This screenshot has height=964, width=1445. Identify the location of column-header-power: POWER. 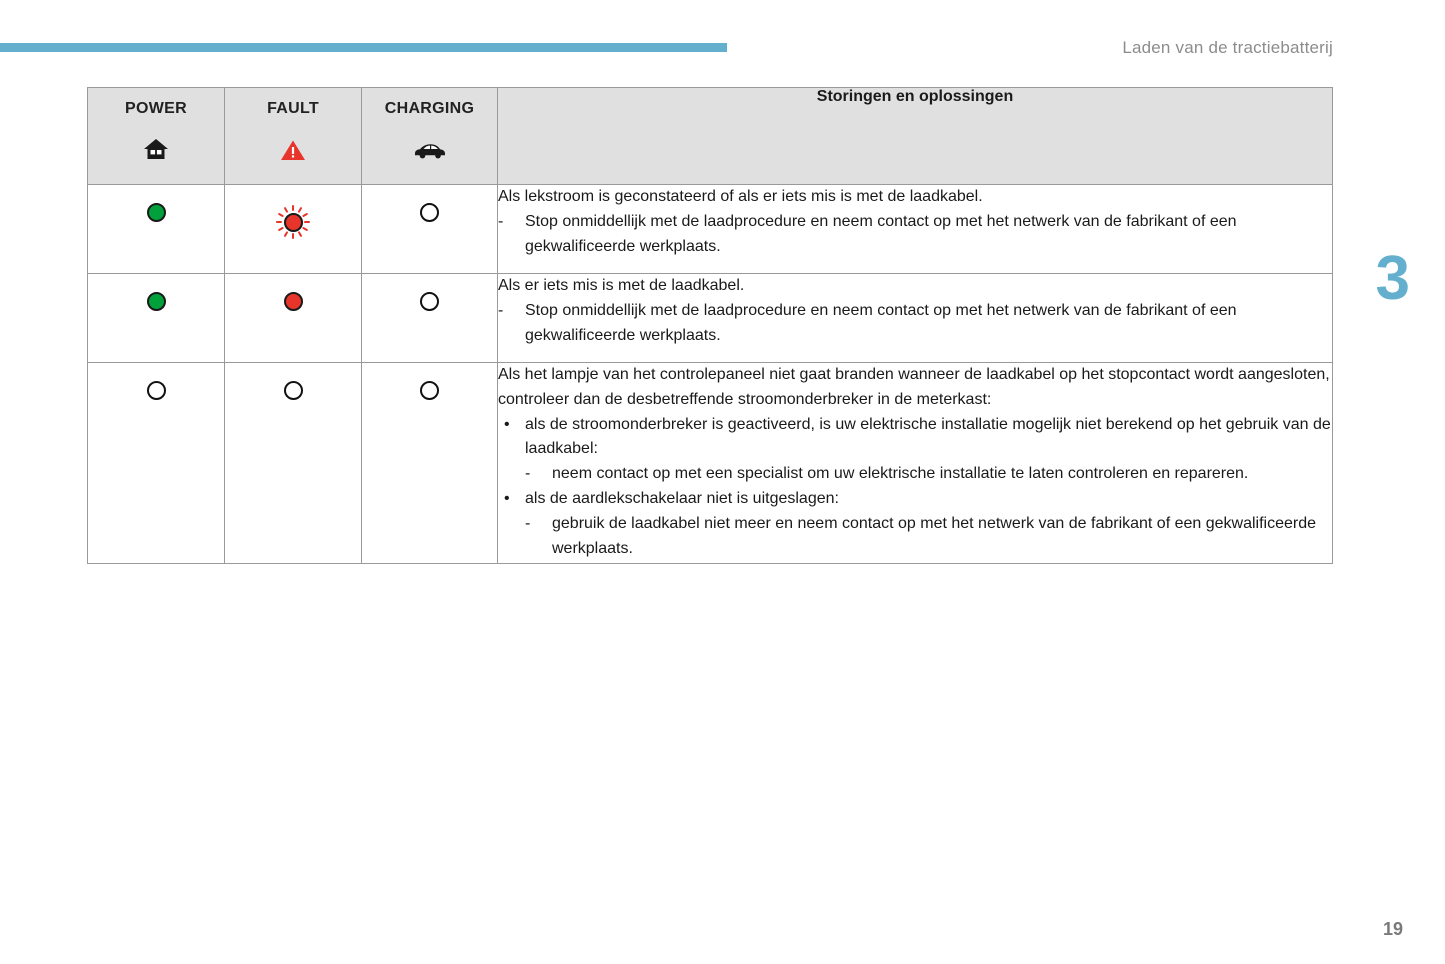
(156, 136).